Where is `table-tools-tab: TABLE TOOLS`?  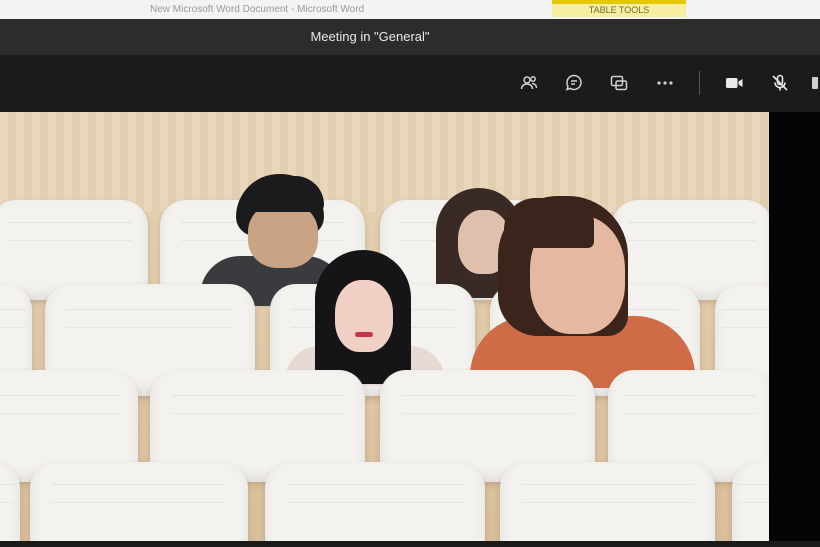
table-tools-tab: TABLE TOOLS is located at coordinates (619, 8).